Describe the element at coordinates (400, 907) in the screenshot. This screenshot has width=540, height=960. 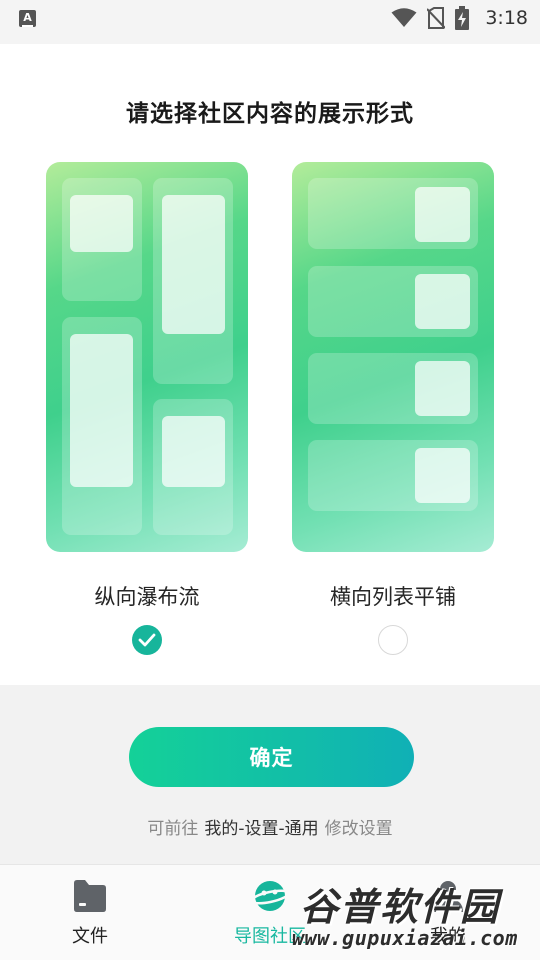
I see `watermark-title: 谷普软件园` at that location.